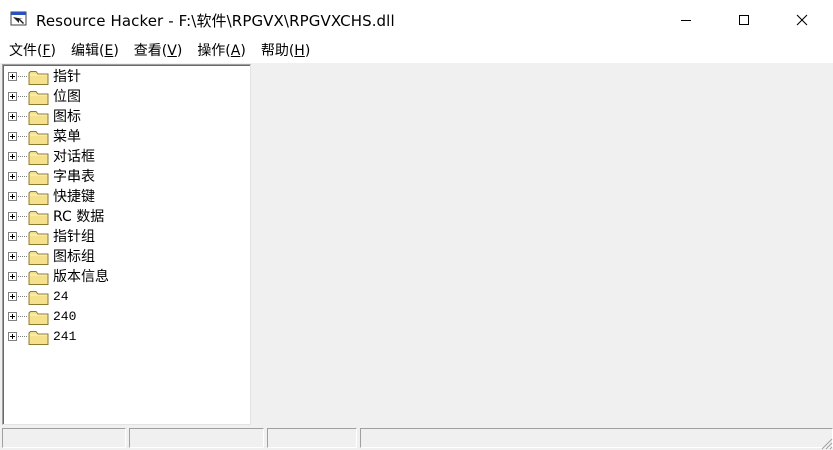 The height and width of the screenshot is (450, 833). Describe the element at coordinates (826, 443) in the screenshot. I see `resize-grip-icon` at that location.